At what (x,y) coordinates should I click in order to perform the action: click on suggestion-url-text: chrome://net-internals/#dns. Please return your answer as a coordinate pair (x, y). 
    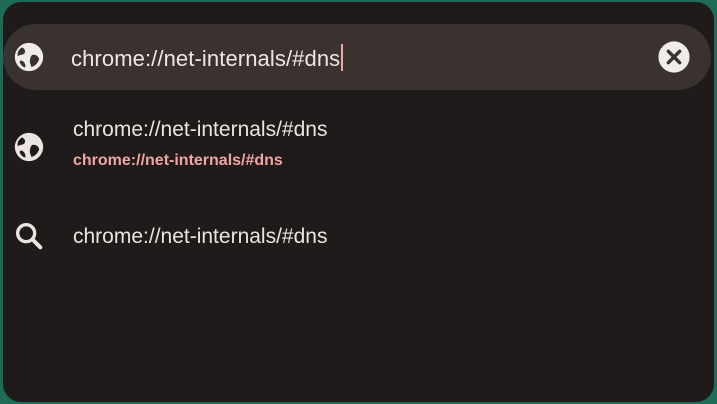
    Looking at the image, I should click on (178, 160).